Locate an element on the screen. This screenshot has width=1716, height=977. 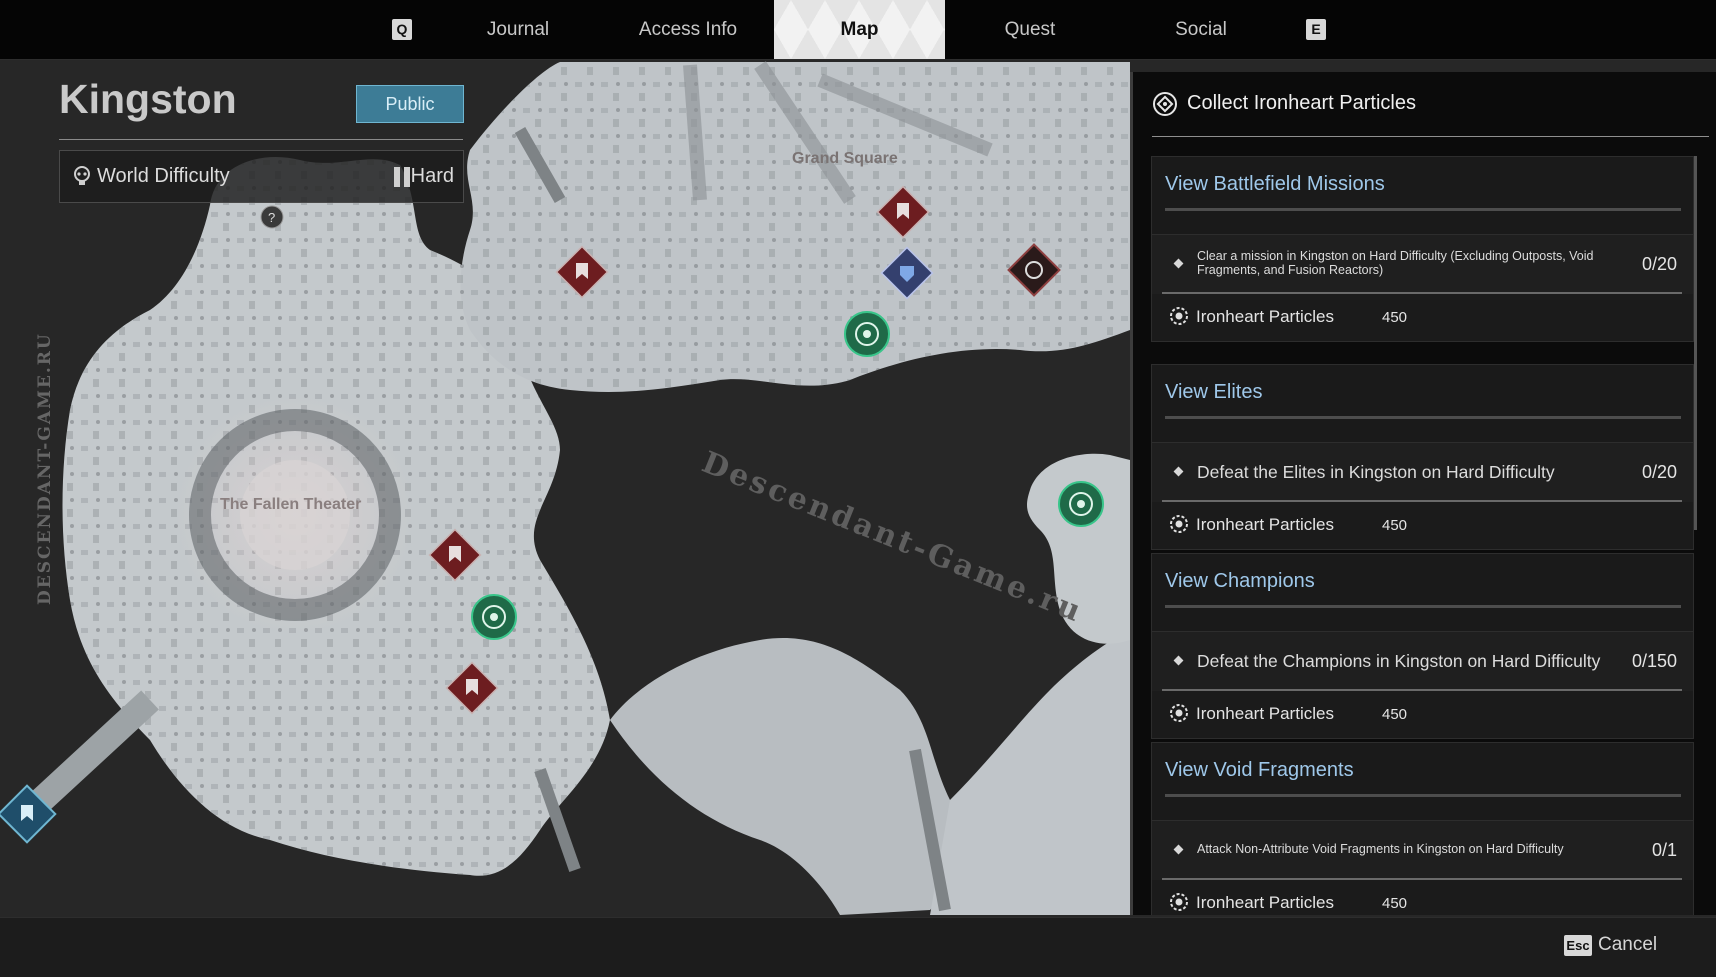
section-title-link: View Battlefield Missions is located at coordinates (1275, 184).